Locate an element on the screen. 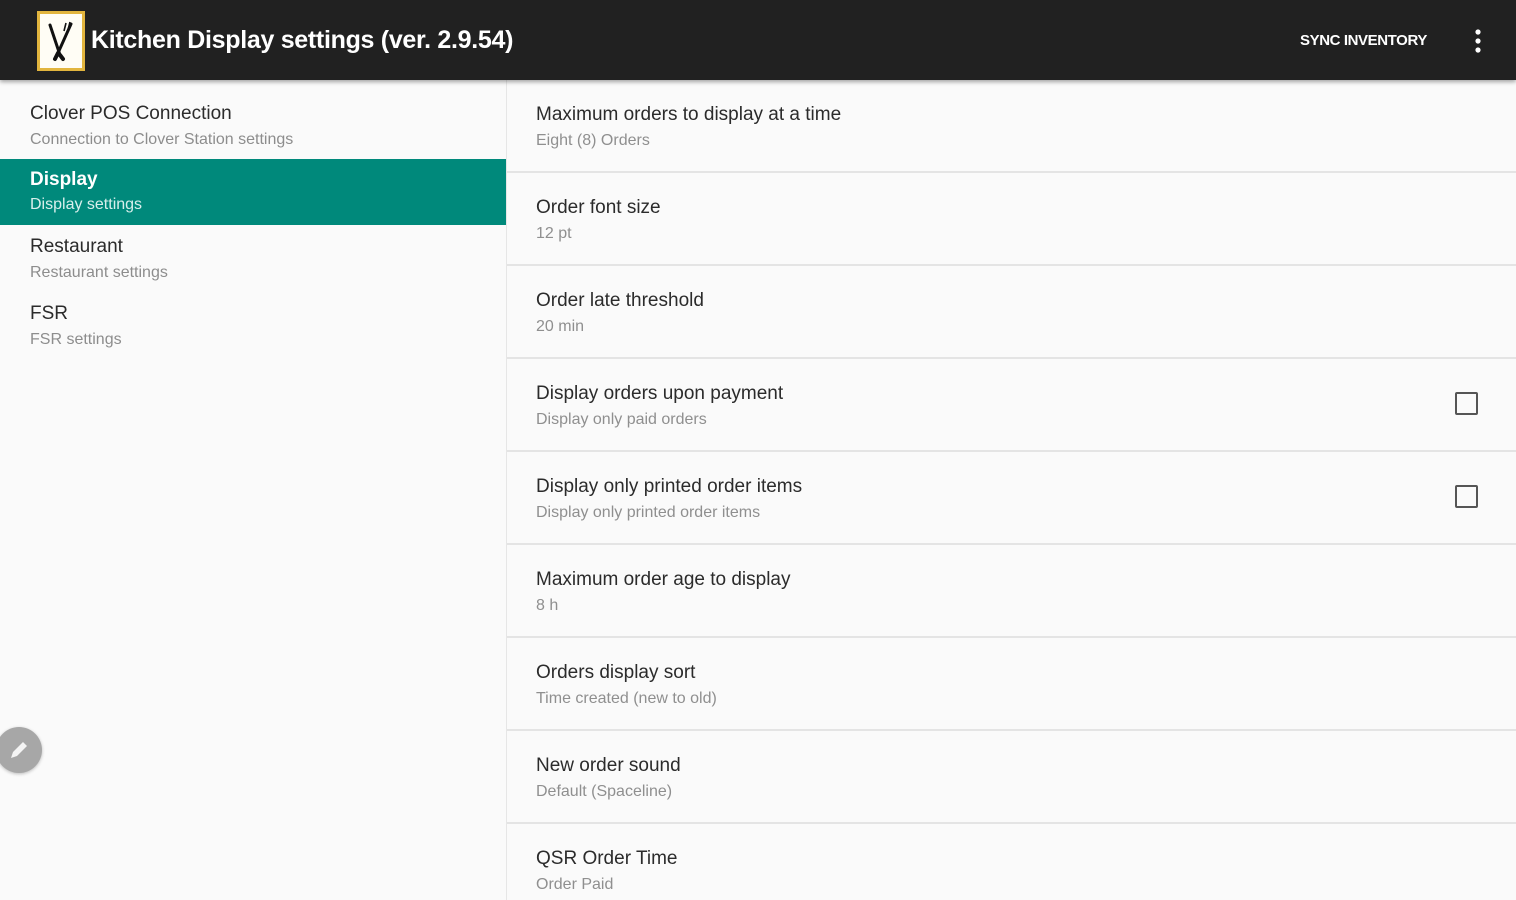  pref-qsr-order-time: QSR Order Time Order Paid is located at coordinates (1011, 862).